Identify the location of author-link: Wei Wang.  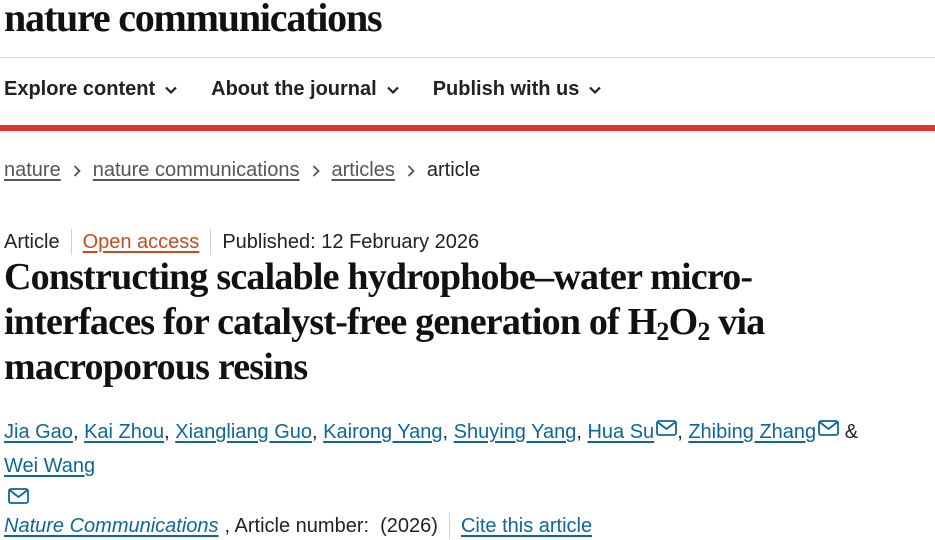
(49, 466).